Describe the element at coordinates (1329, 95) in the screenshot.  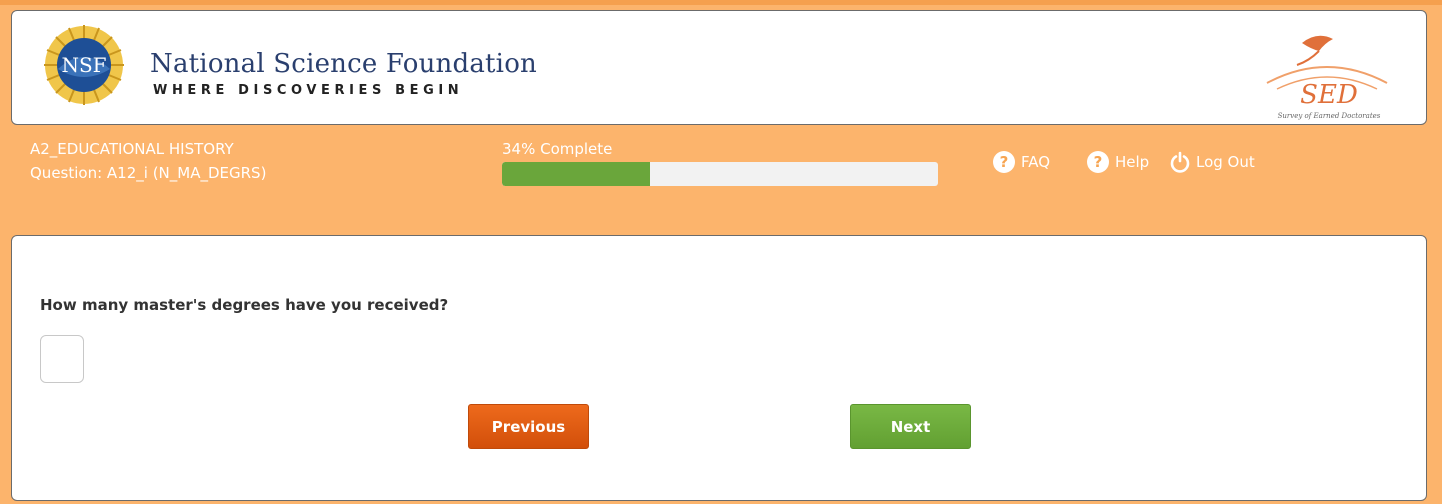
I see `sed-logo-text: SED` at that location.